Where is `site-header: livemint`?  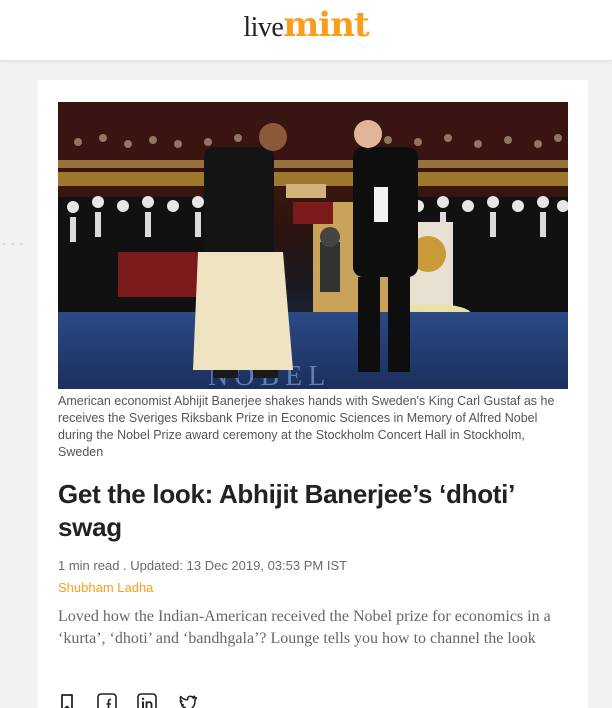
site-header: livemint is located at coordinates (306, 30).